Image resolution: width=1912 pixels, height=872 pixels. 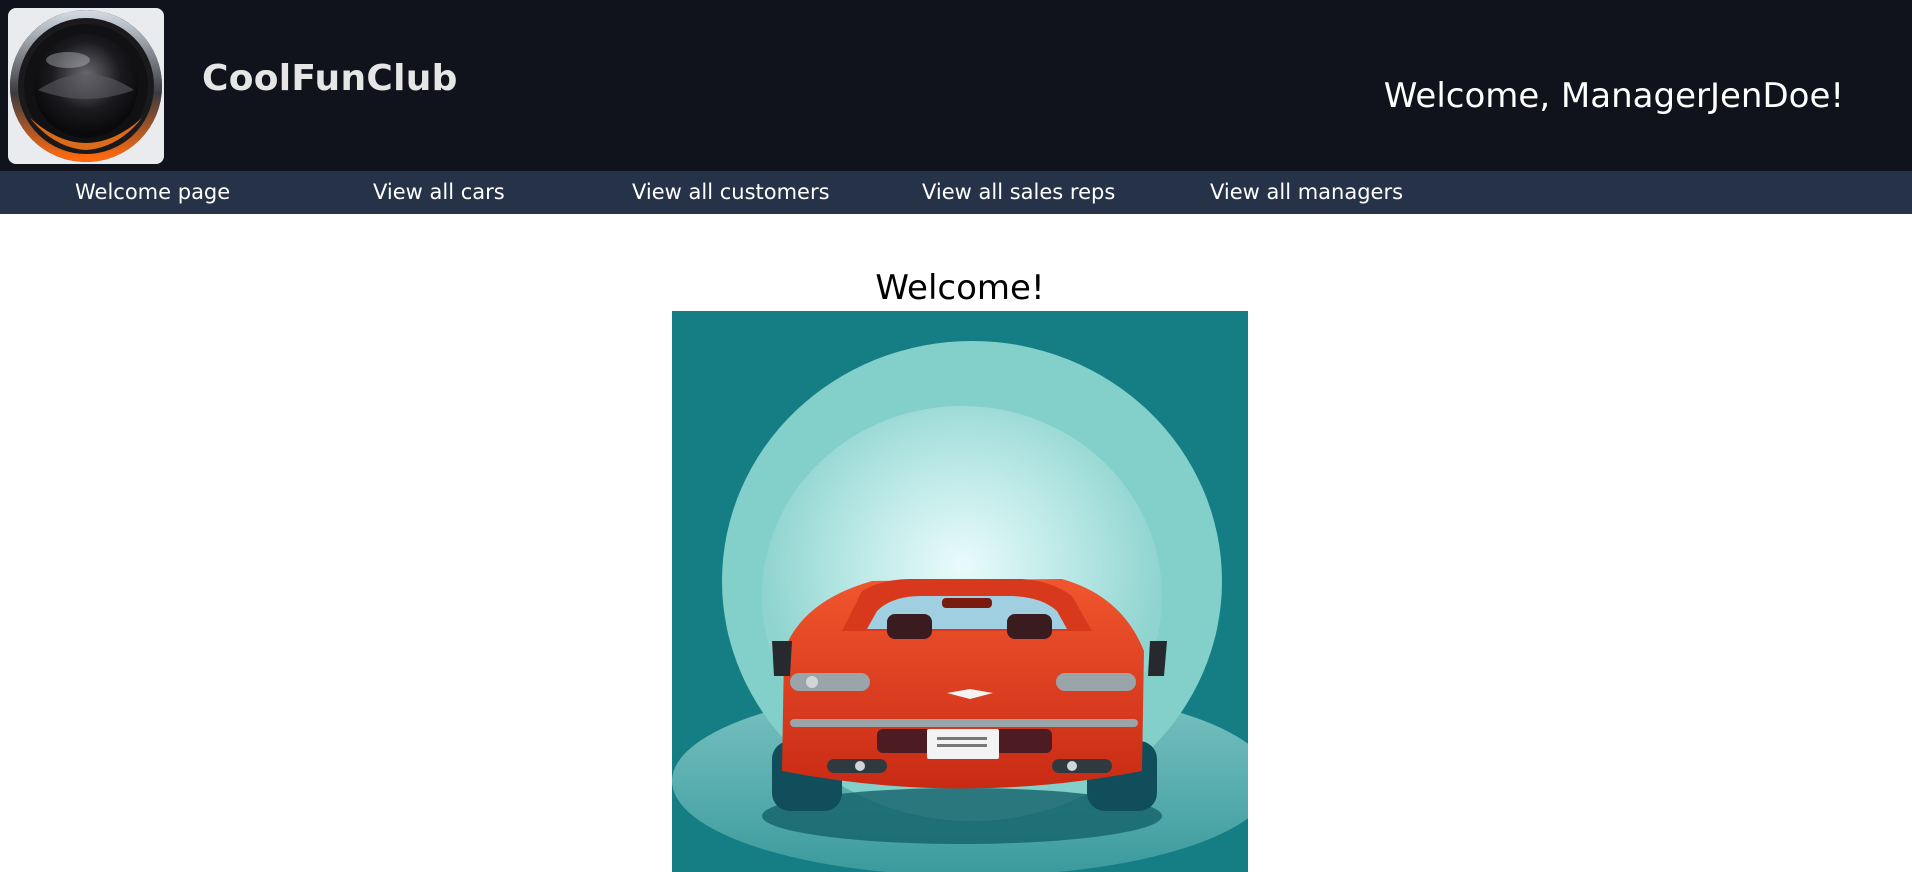 I want to click on site-title: CoolFunClub, so click(x=330, y=78).